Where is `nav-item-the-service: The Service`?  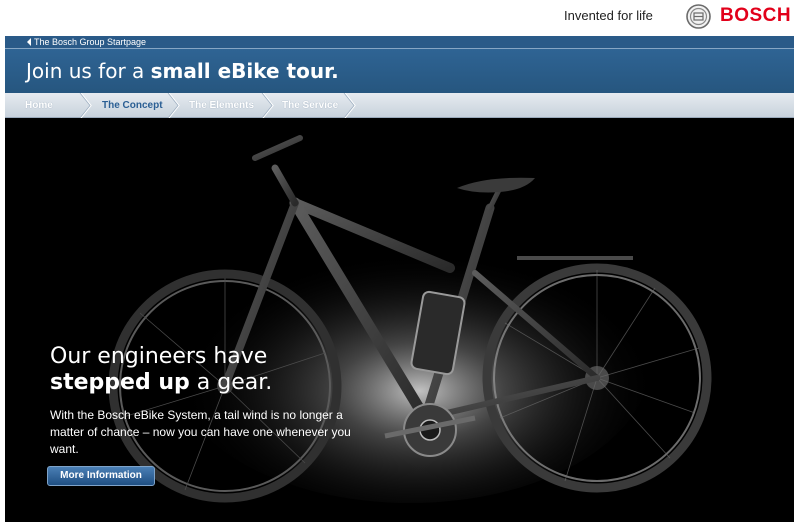 nav-item-the-service: The Service is located at coordinates (310, 105).